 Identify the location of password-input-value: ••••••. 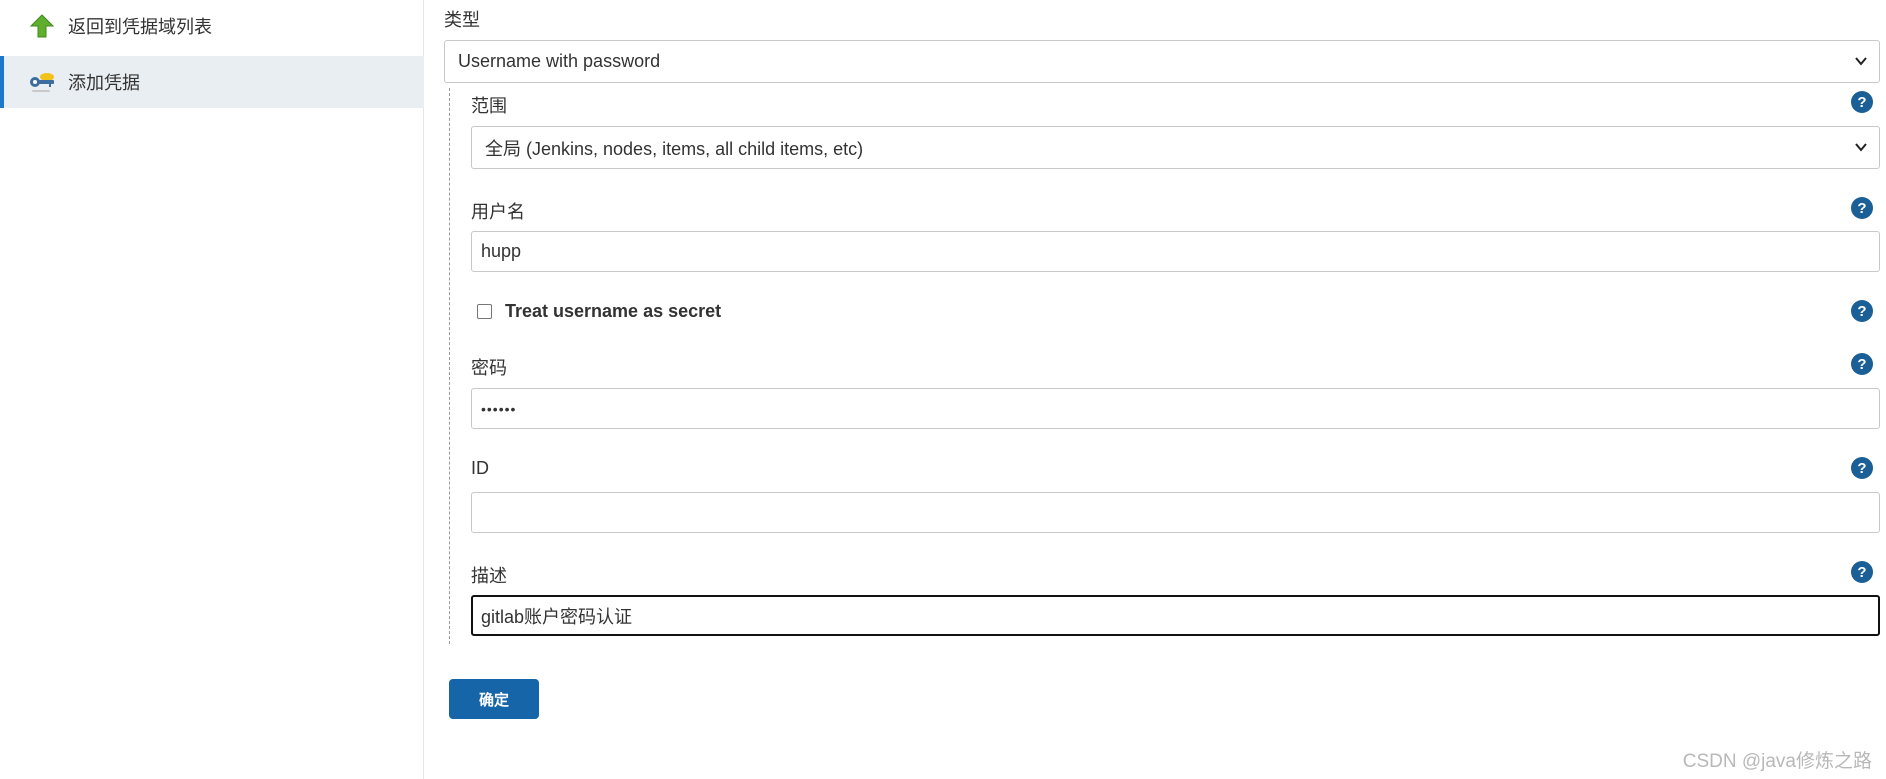
(499, 408).